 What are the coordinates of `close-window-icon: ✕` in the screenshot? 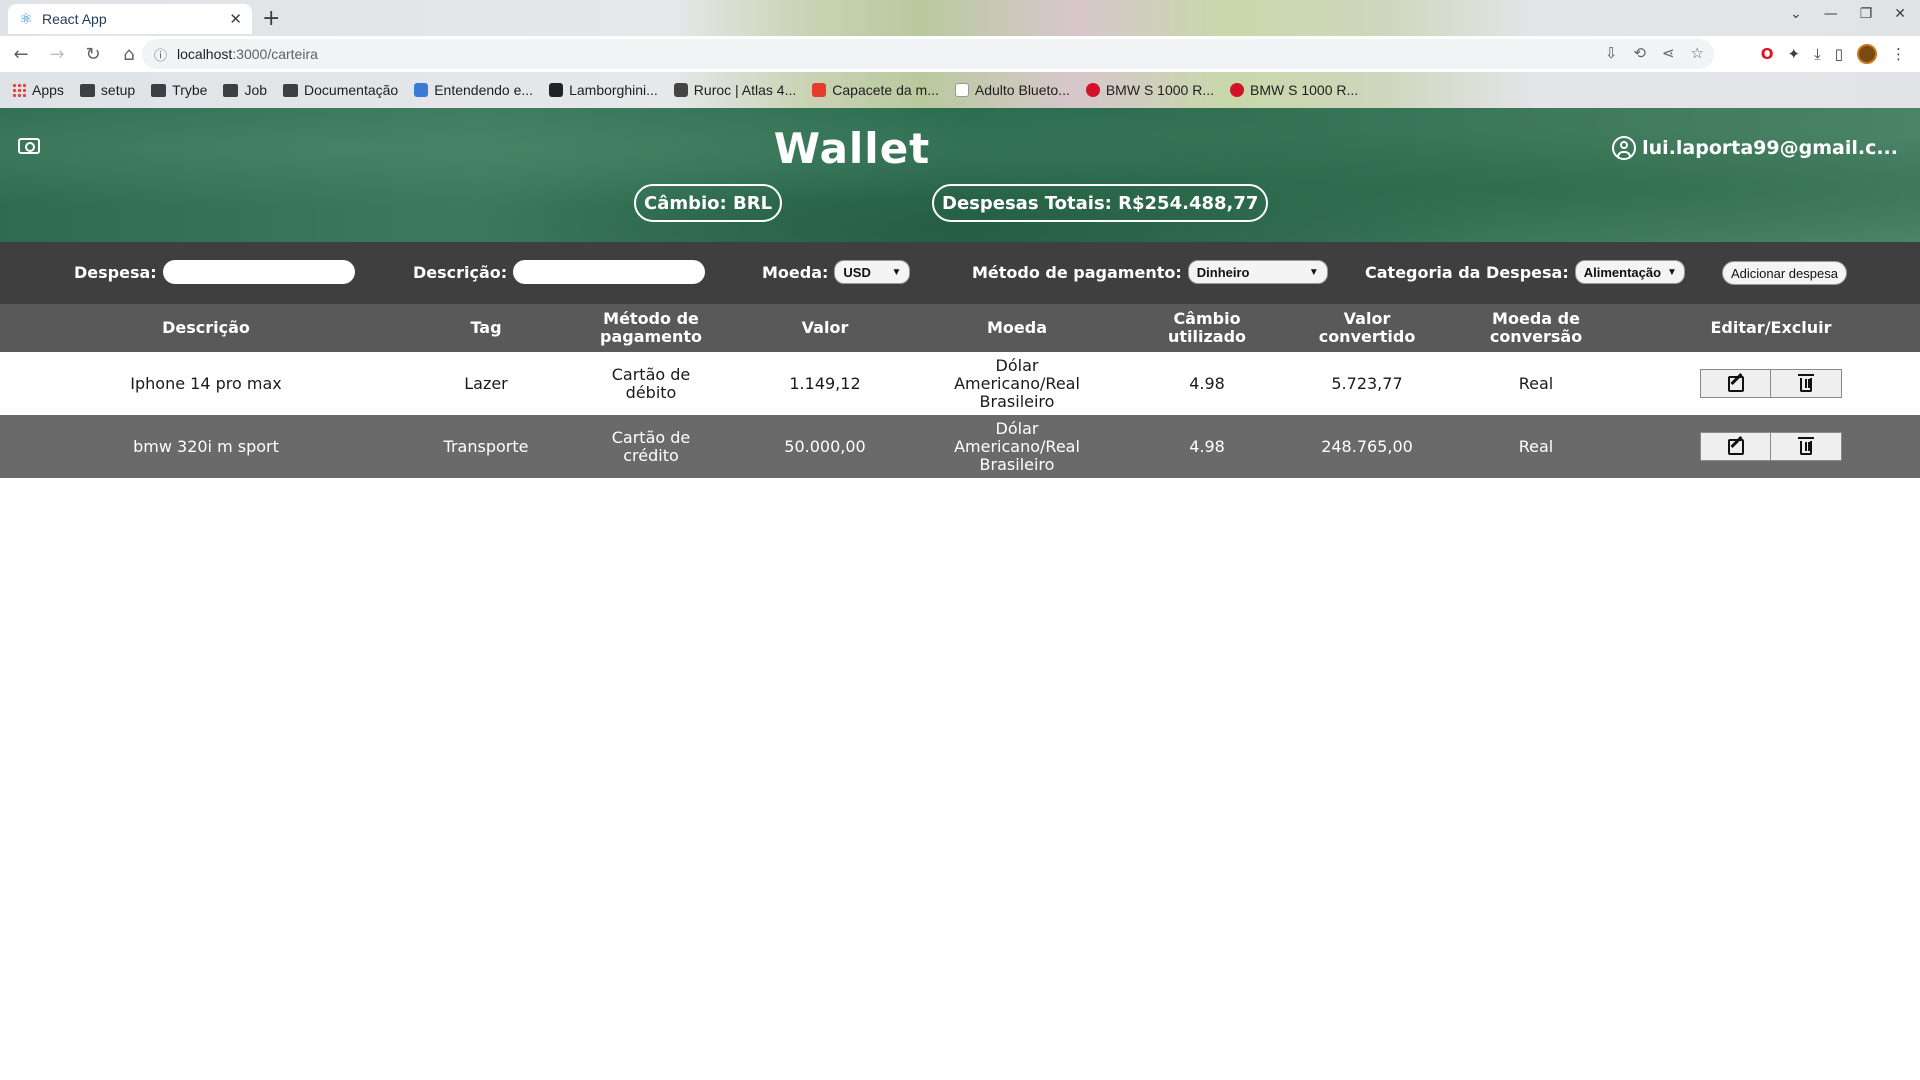 It's located at (1900, 14).